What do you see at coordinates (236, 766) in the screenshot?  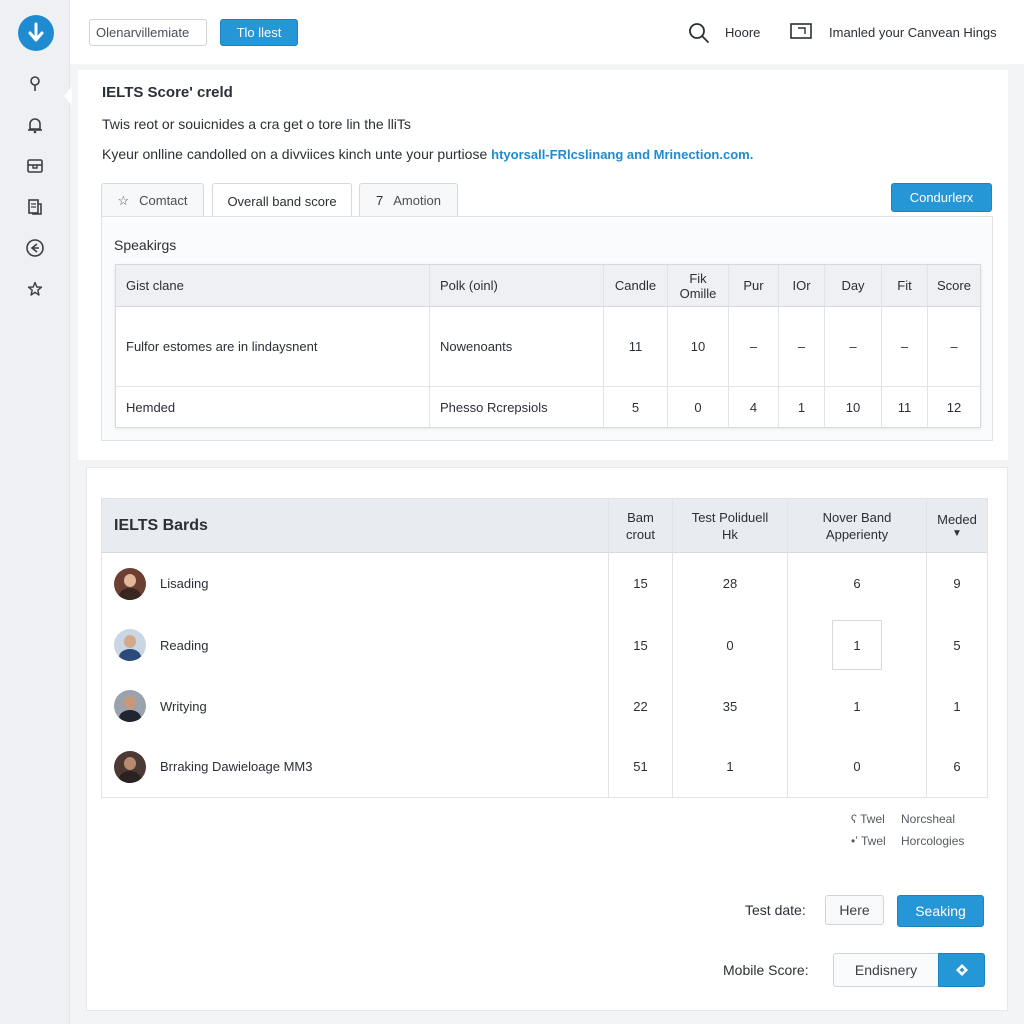 I see `skill-name: Brraking Dawieloage MM3` at bounding box center [236, 766].